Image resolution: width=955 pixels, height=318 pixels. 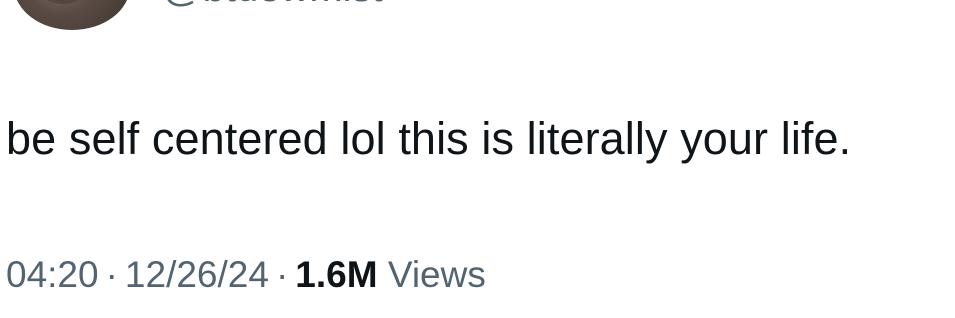 What do you see at coordinates (336, 274) in the screenshot?
I see `views-count: 1.6M` at bounding box center [336, 274].